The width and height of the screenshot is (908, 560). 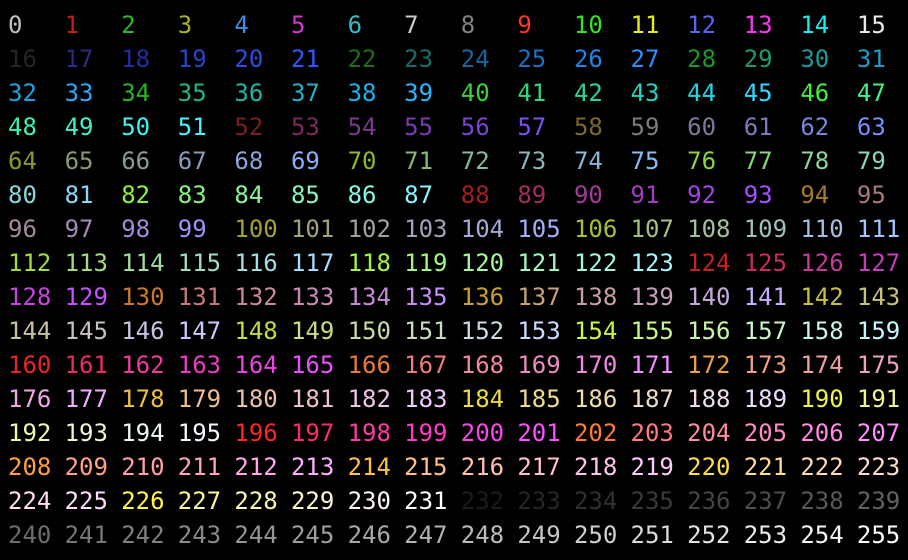 What do you see at coordinates (588, 25) in the screenshot?
I see `color-index-cell: 10` at bounding box center [588, 25].